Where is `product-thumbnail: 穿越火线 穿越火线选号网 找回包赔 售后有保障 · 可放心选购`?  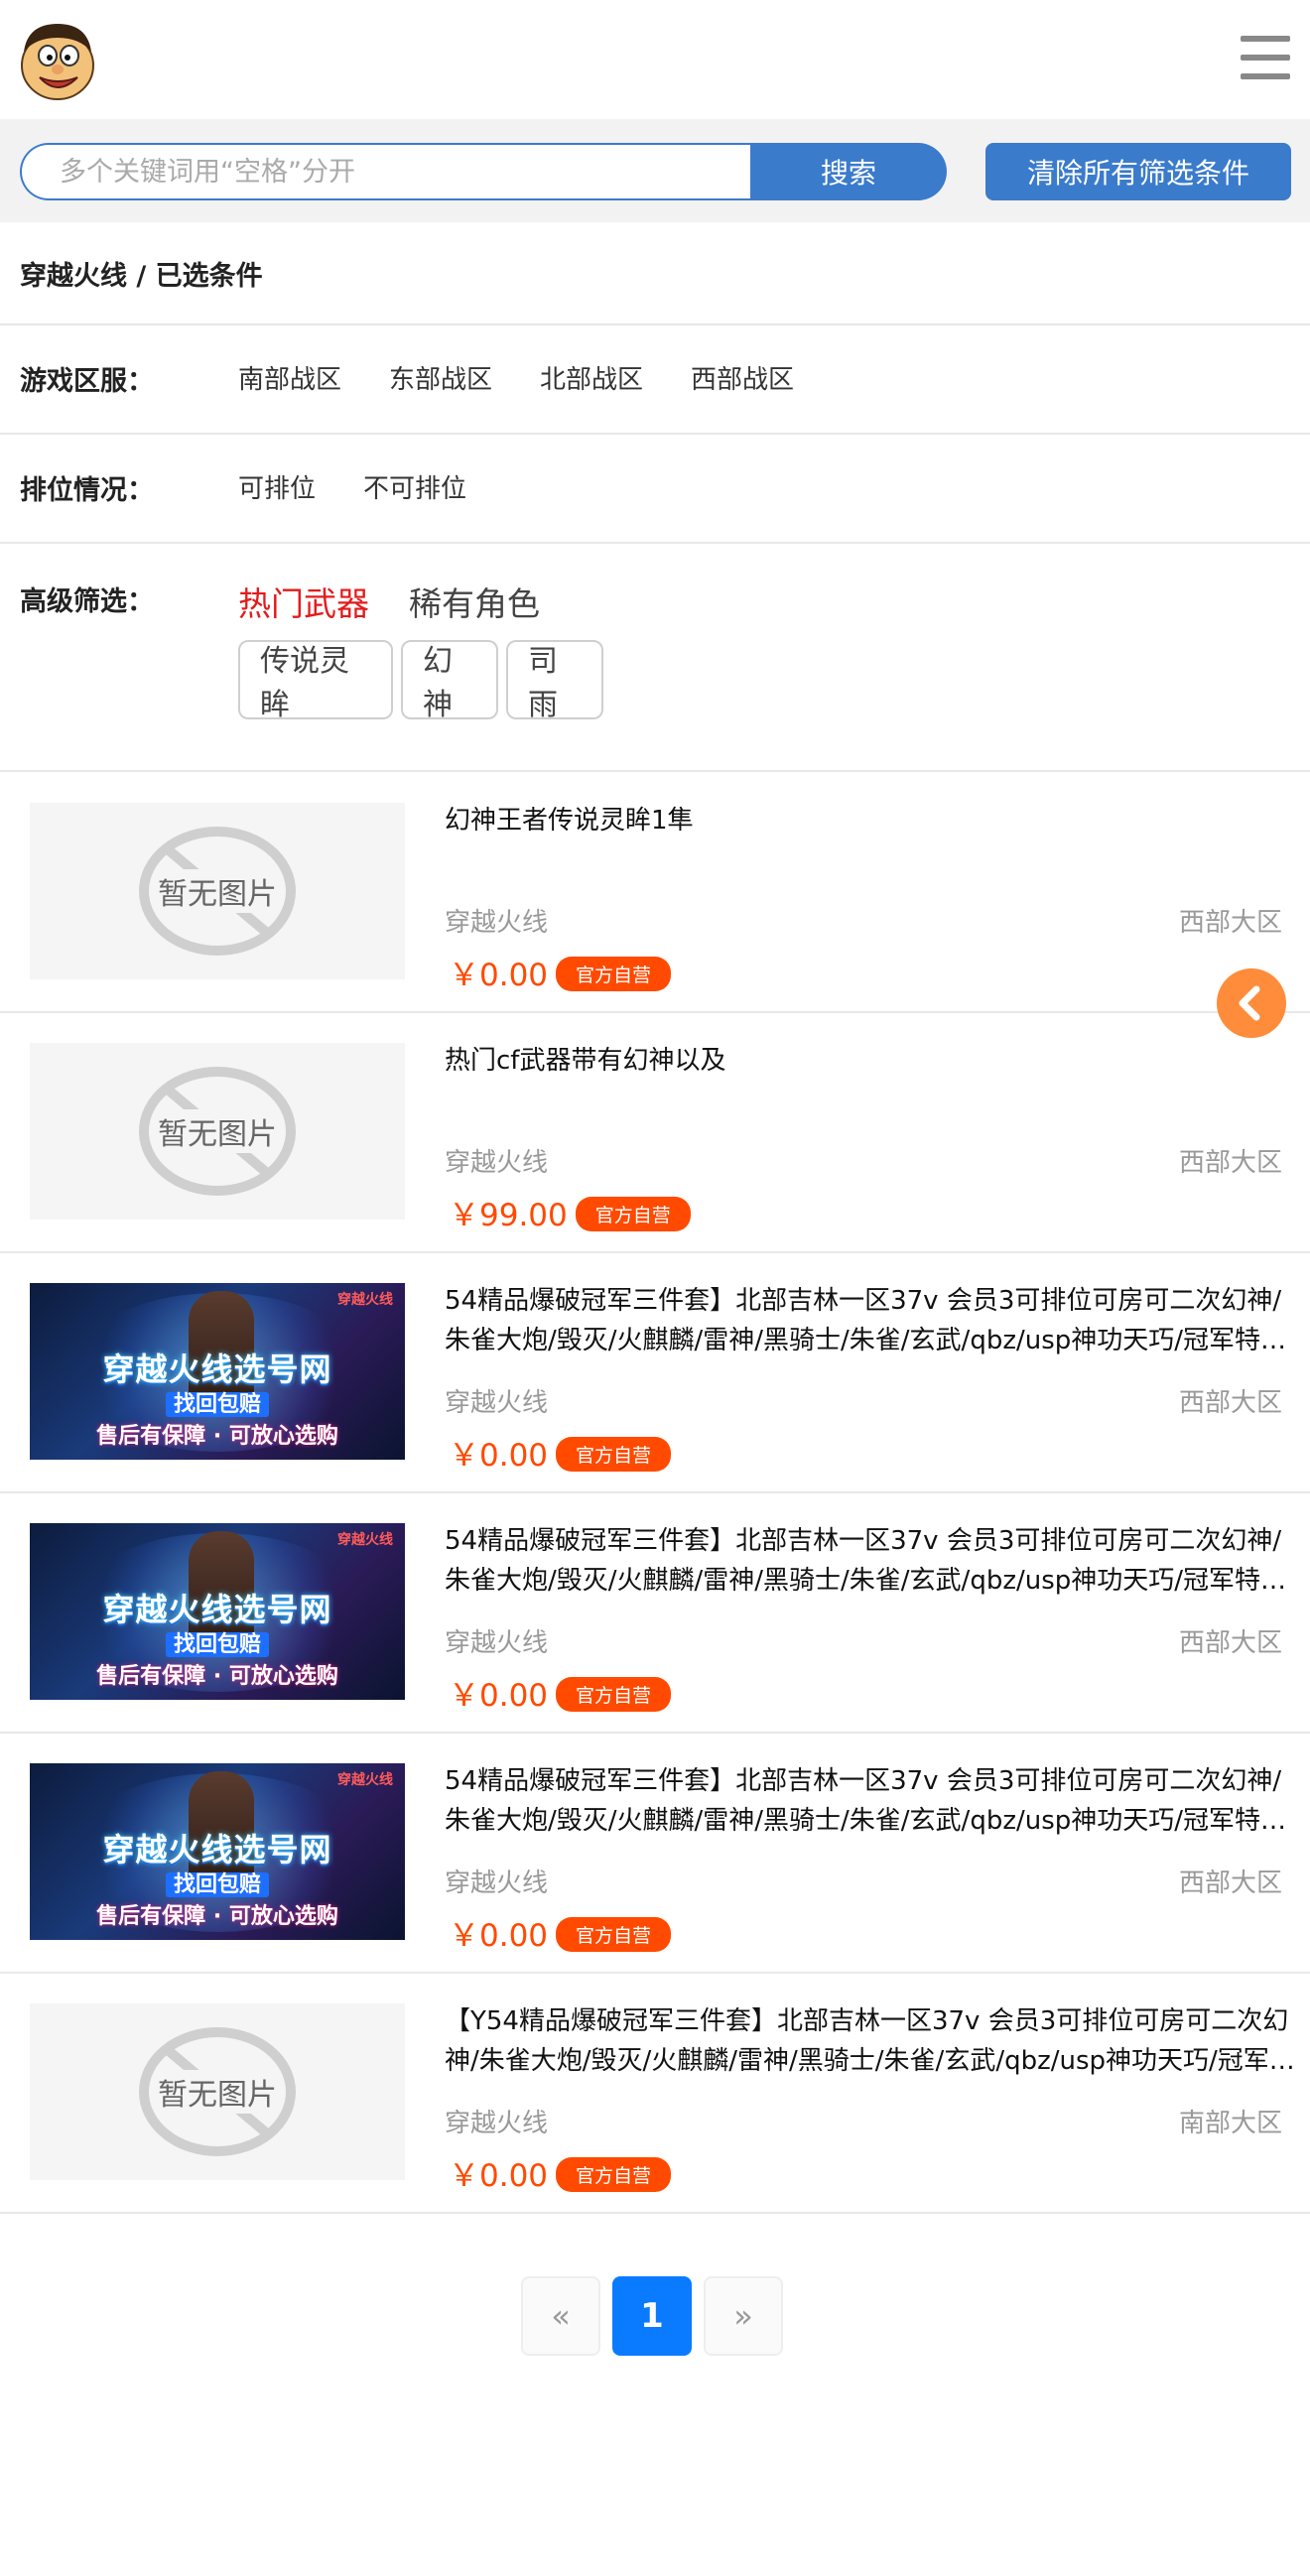 product-thumbnail: 穿越火线 穿越火线选号网 找回包赔 售后有保障 · 可放心选购 is located at coordinates (217, 1372).